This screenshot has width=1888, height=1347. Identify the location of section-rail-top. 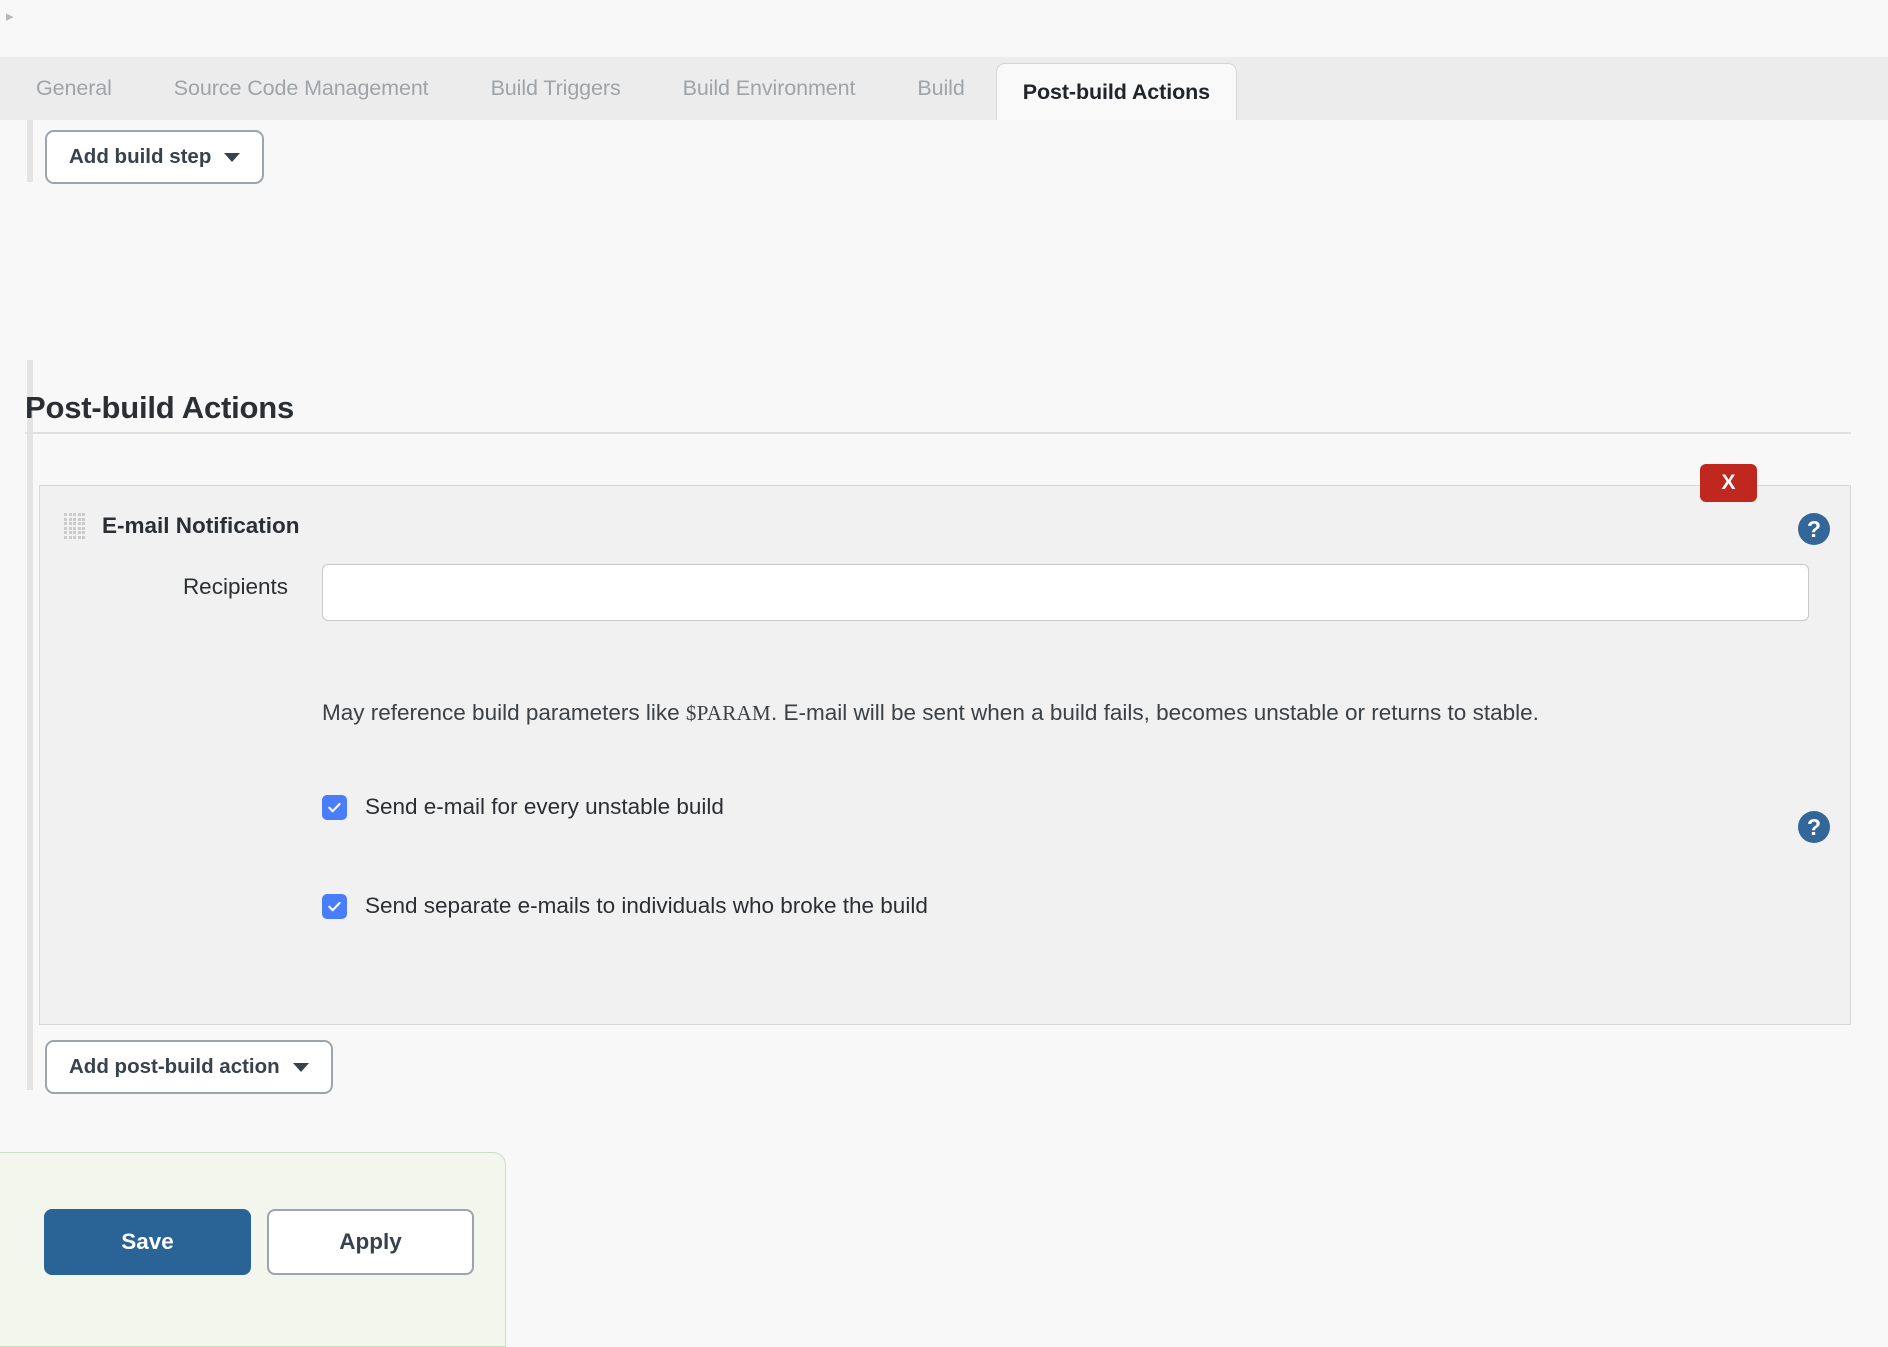
(30, 151).